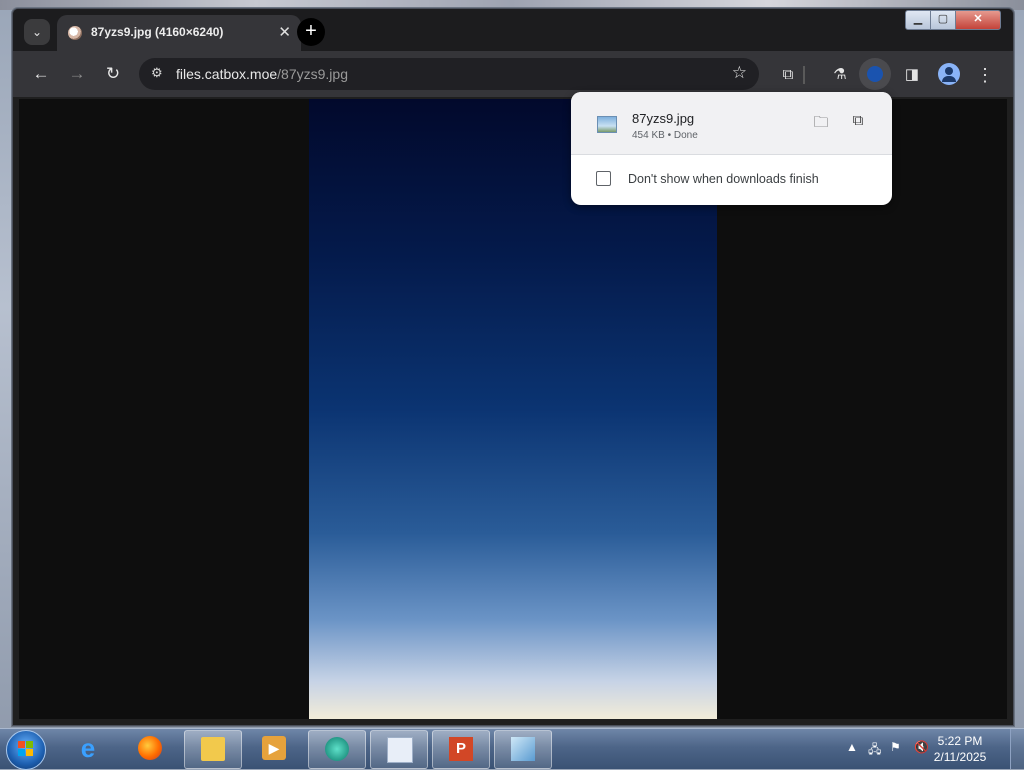  I want to click on download-item: 87yzs9.jpg 454 KB • Done 🗀 ⧉, so click(731, 123).